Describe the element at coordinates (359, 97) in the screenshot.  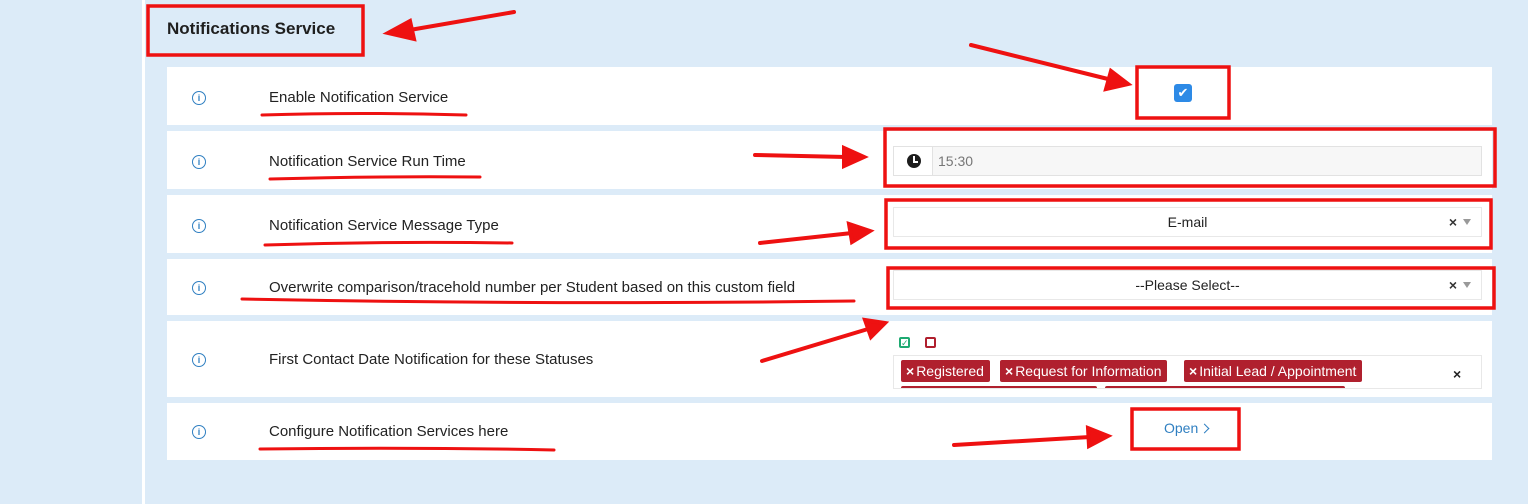
I see `enable-notification-label: Enable Notification Service` at that location.